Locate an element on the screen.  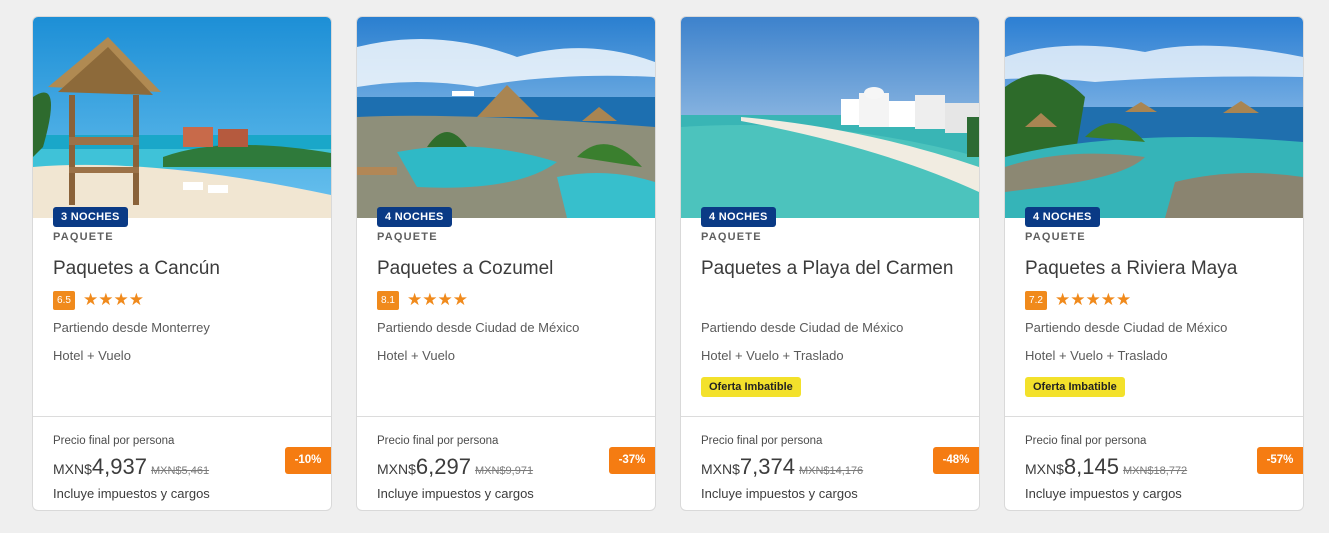
price-row: MXN$ 8,145 MXN$18,772 is located at coordinates (1106, 467).